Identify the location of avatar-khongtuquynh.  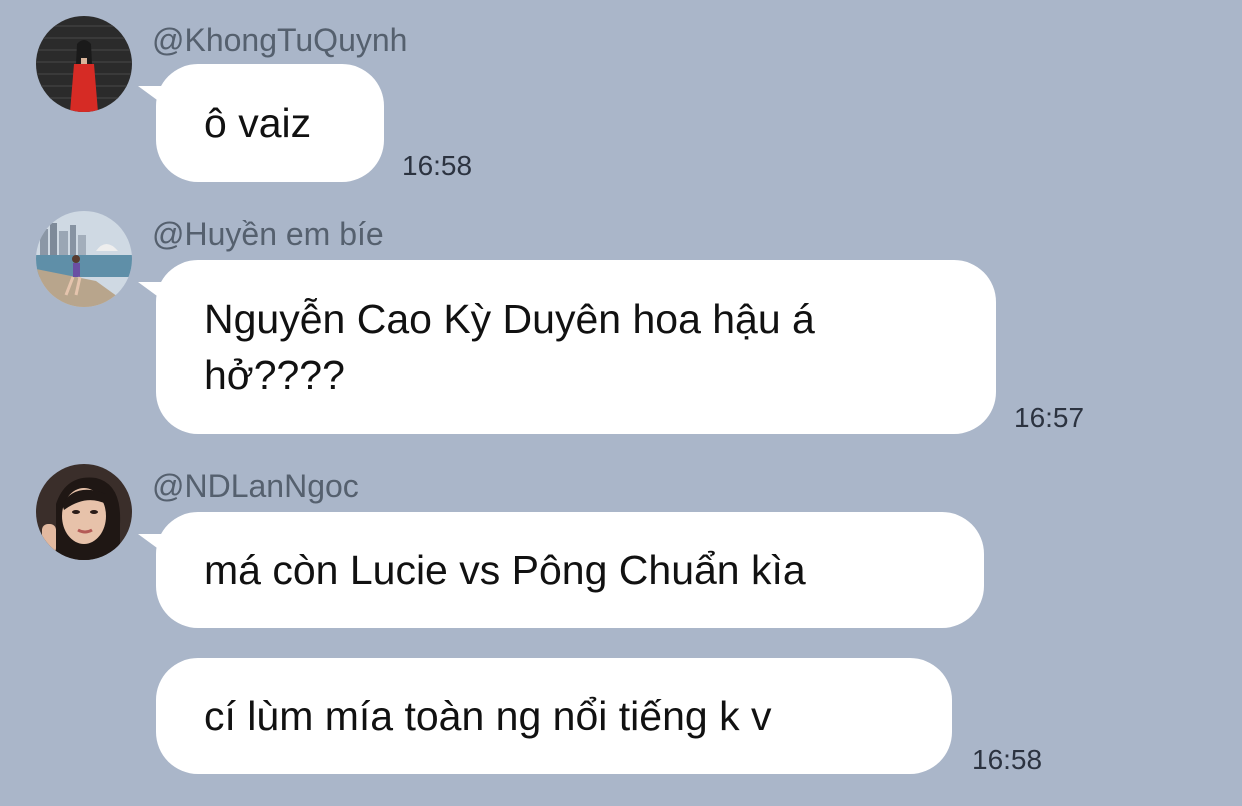
(84, 64).